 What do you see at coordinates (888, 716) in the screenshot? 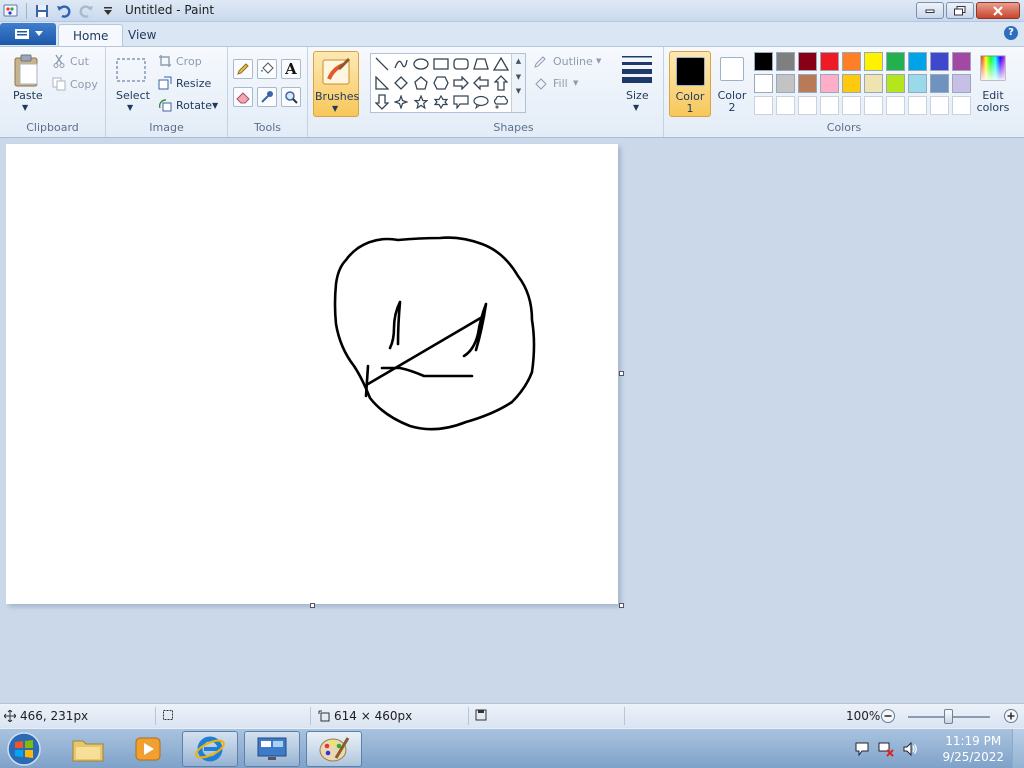
I see `zoom-out-button` at bounding box center [888, 716].